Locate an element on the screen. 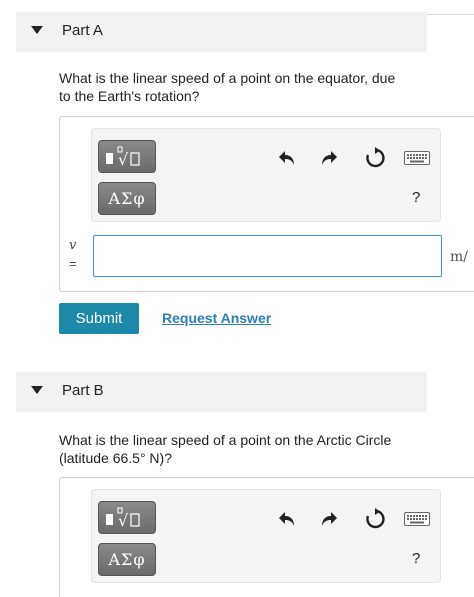 The width and height of the screenshot is (474, 597). part-b-question-line-2: (latitude 66.5° N)? is located at coordinates (115, 458).